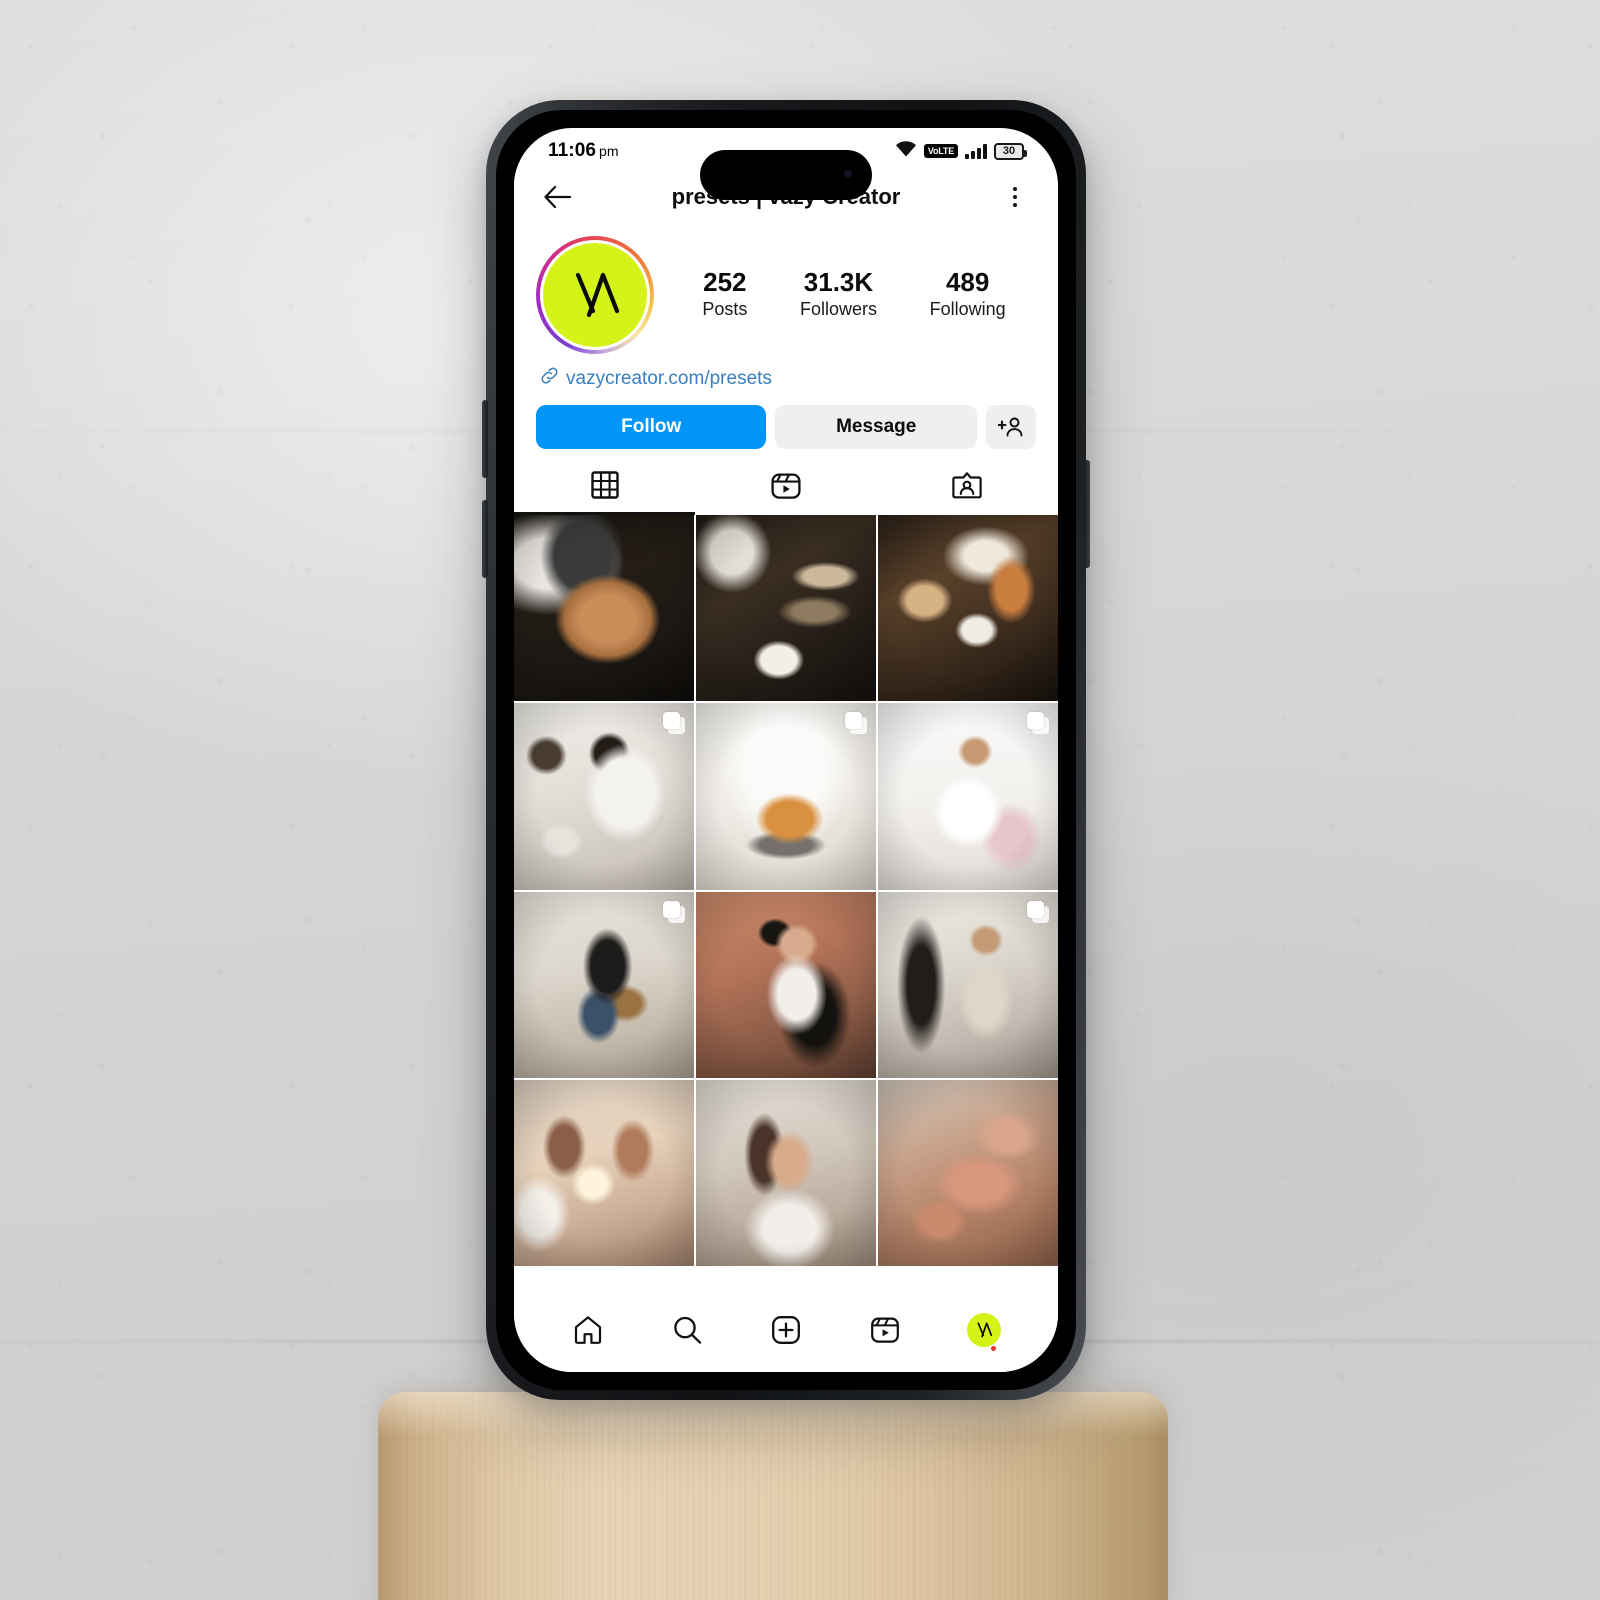 This screenshot has height=1600, width=1600. I want to click on power-button, so click(1087, 514).